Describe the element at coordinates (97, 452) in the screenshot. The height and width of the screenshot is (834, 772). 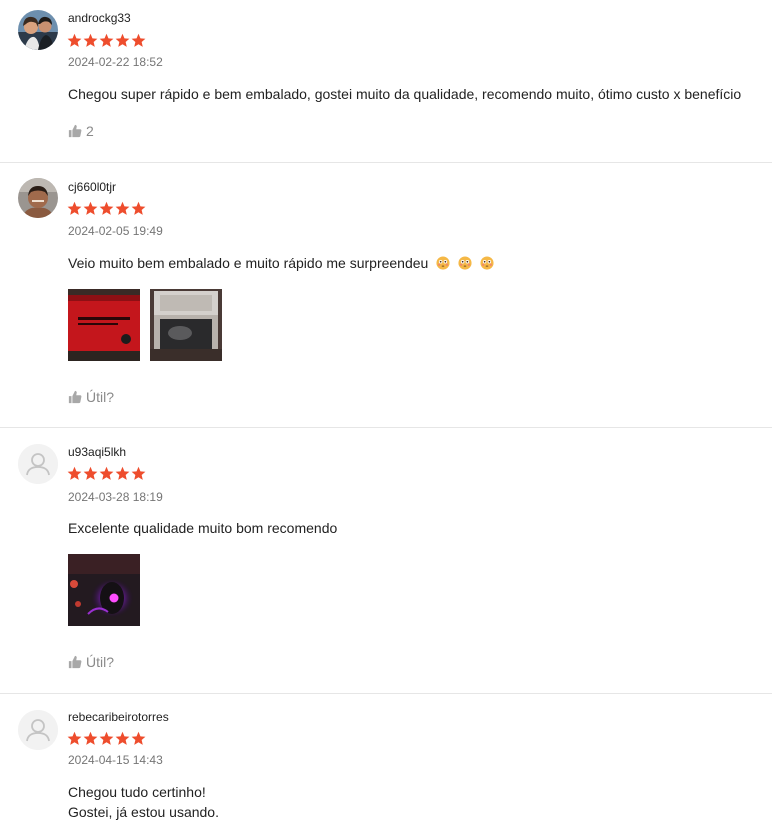
I see `review-username: u93aqi5lkh` at that location.